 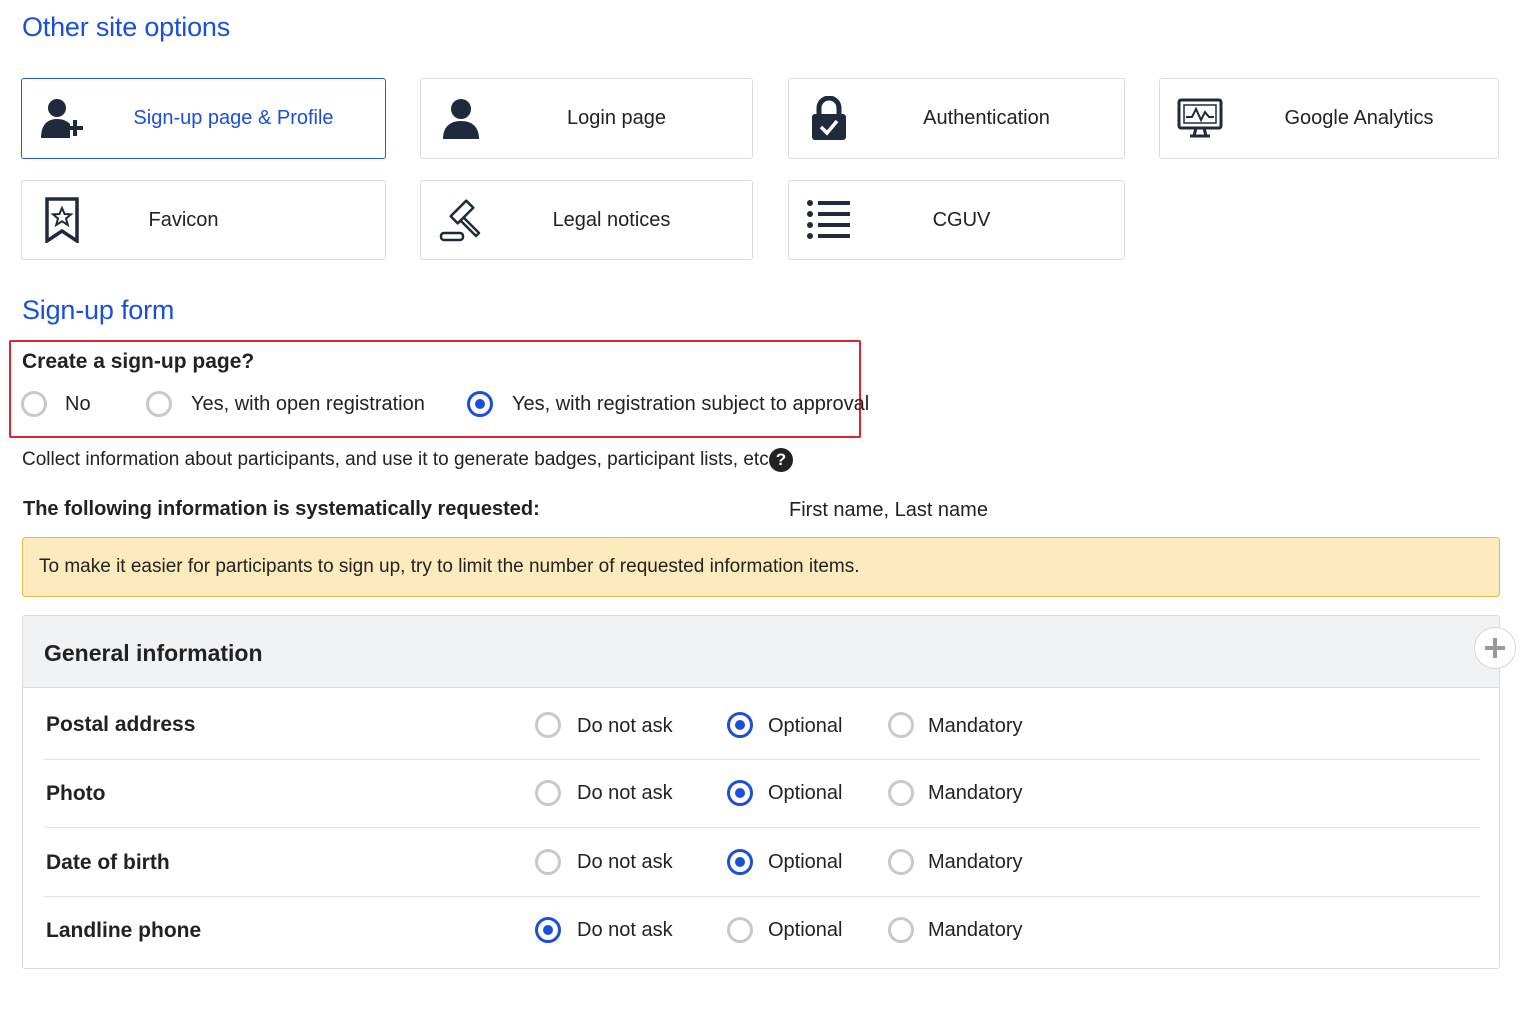 What do you see at coordinates (480, 404) in the screenshot?
I see `radio-signup-approval` at bounding box center [480, 404].